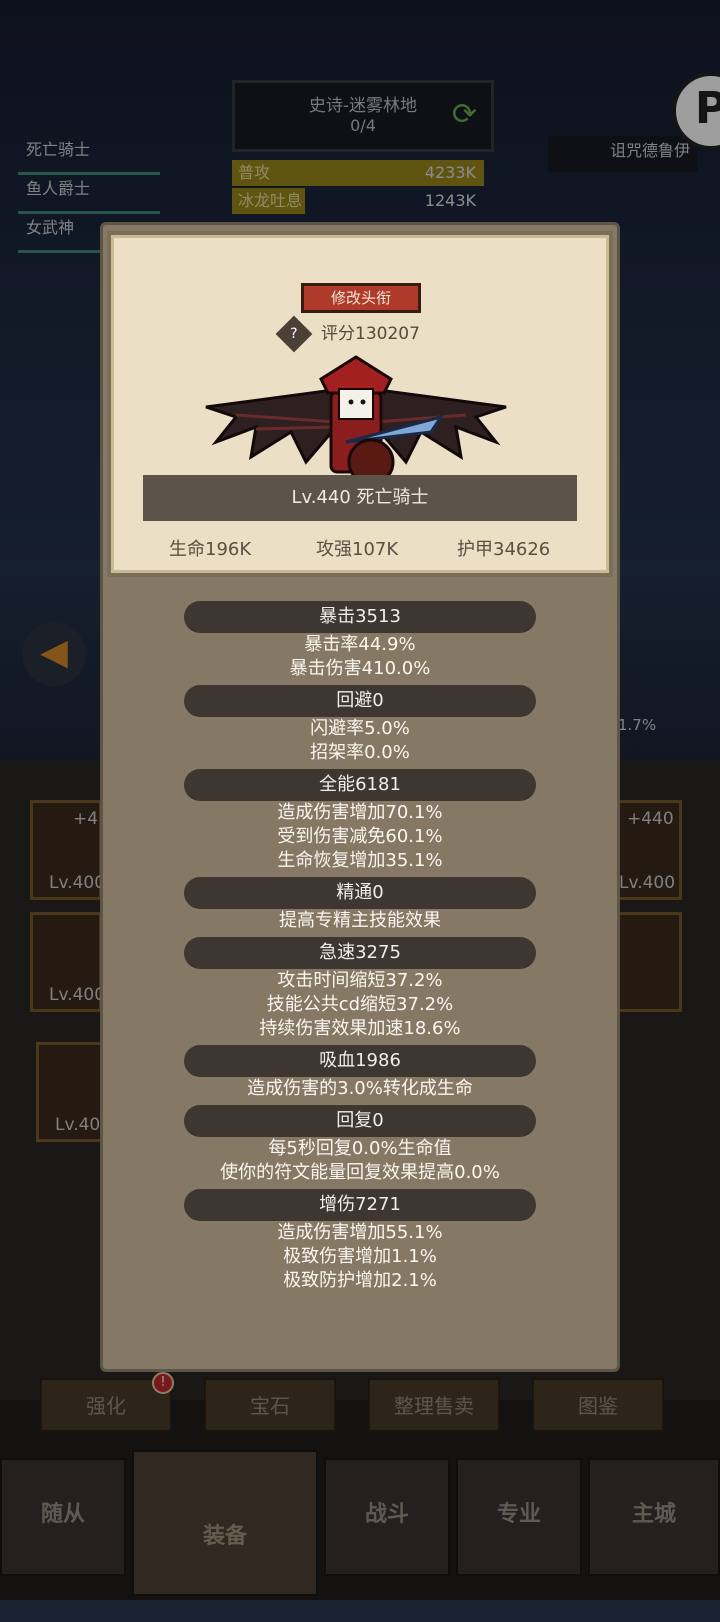 Image resolution: width=720 pixels, height=1622 pixels. I want to click on stat-line: 提高专精主技能效果, so click(360, 920).